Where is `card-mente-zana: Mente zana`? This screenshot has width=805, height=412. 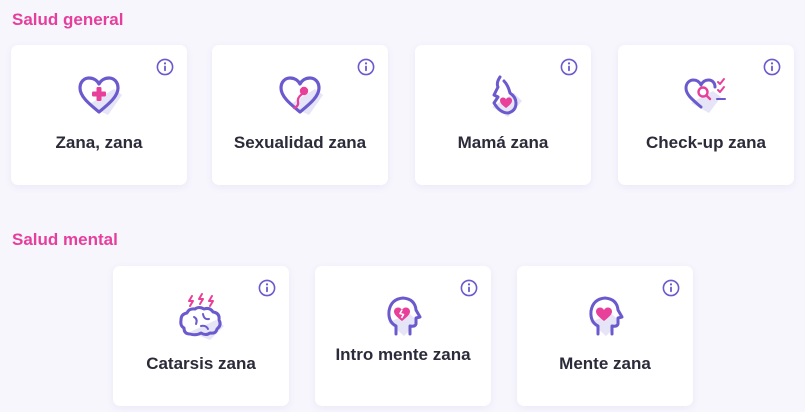
card-mente-zana: Mente zana is located at coordinates (605, 336).